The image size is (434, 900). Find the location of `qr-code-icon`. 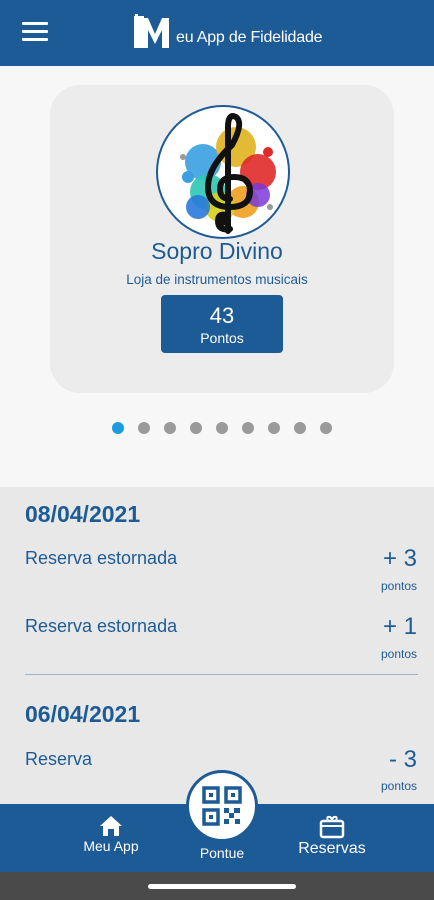

qr-code-icon is located at coordinates (222, 806).